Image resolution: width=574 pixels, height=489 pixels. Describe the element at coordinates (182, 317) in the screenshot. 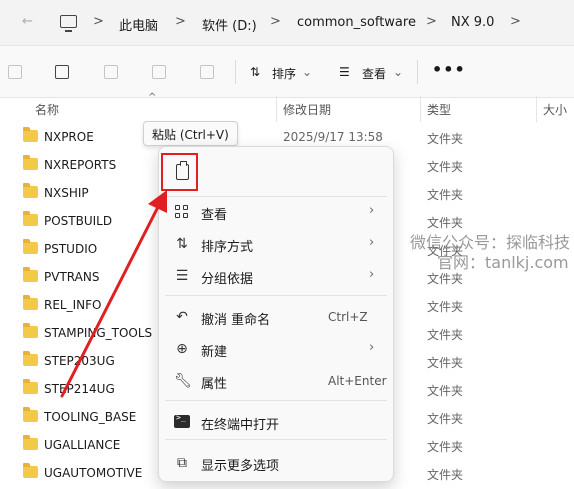

I see `undo-icon: ↶` at that location.